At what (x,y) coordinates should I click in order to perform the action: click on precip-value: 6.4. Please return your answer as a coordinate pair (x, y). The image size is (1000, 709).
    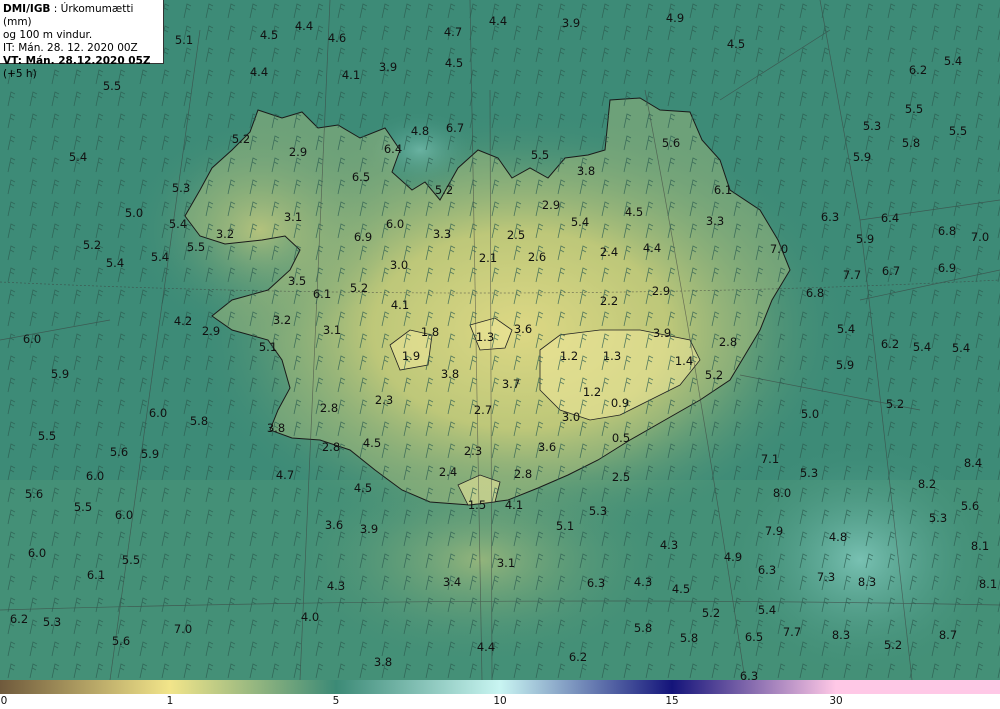
    Looking at the image, I should click on (890, 218).